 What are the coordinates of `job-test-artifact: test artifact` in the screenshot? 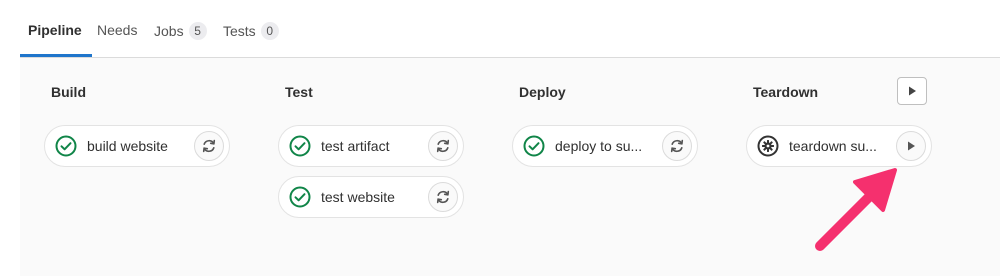 It's located at (371, 146).